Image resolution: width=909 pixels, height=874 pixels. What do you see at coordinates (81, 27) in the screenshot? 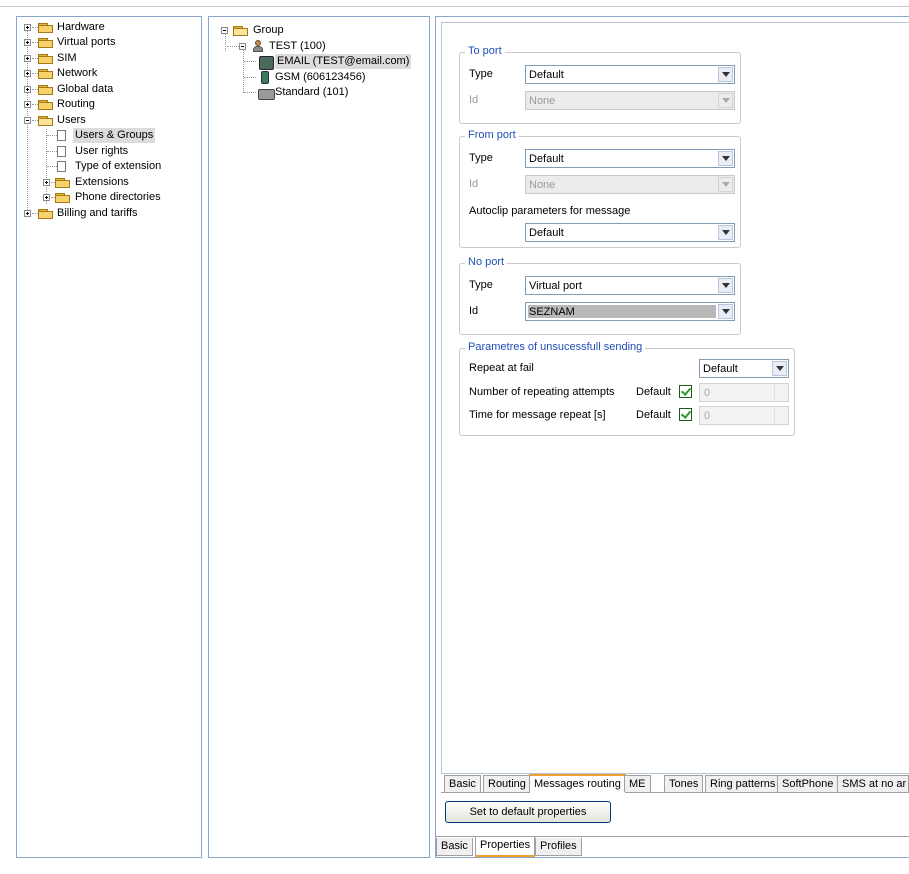
I see `tree-label: Hardware` at bounding box center [81, 27].